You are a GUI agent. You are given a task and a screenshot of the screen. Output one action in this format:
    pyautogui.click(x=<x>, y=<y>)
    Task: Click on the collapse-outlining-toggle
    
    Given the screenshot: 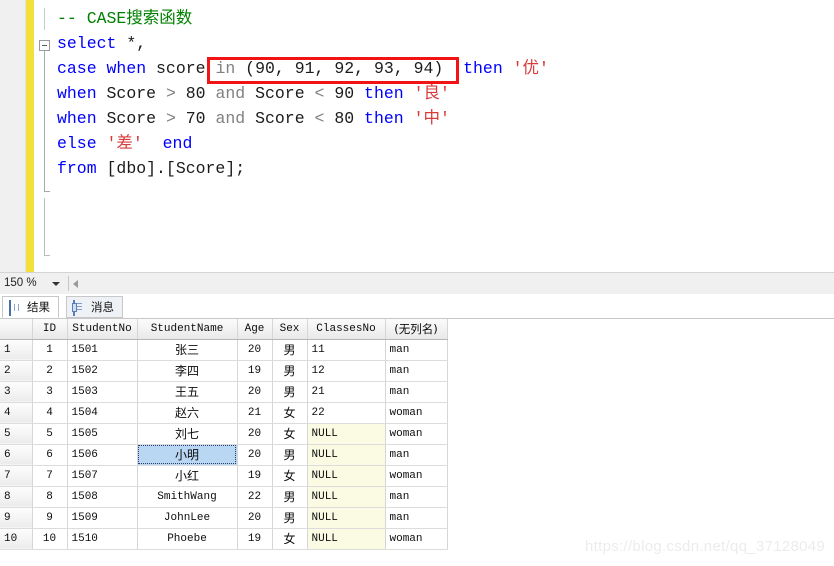 What is the action you would take?
    pyautogui.click(x=44, y=45)
    